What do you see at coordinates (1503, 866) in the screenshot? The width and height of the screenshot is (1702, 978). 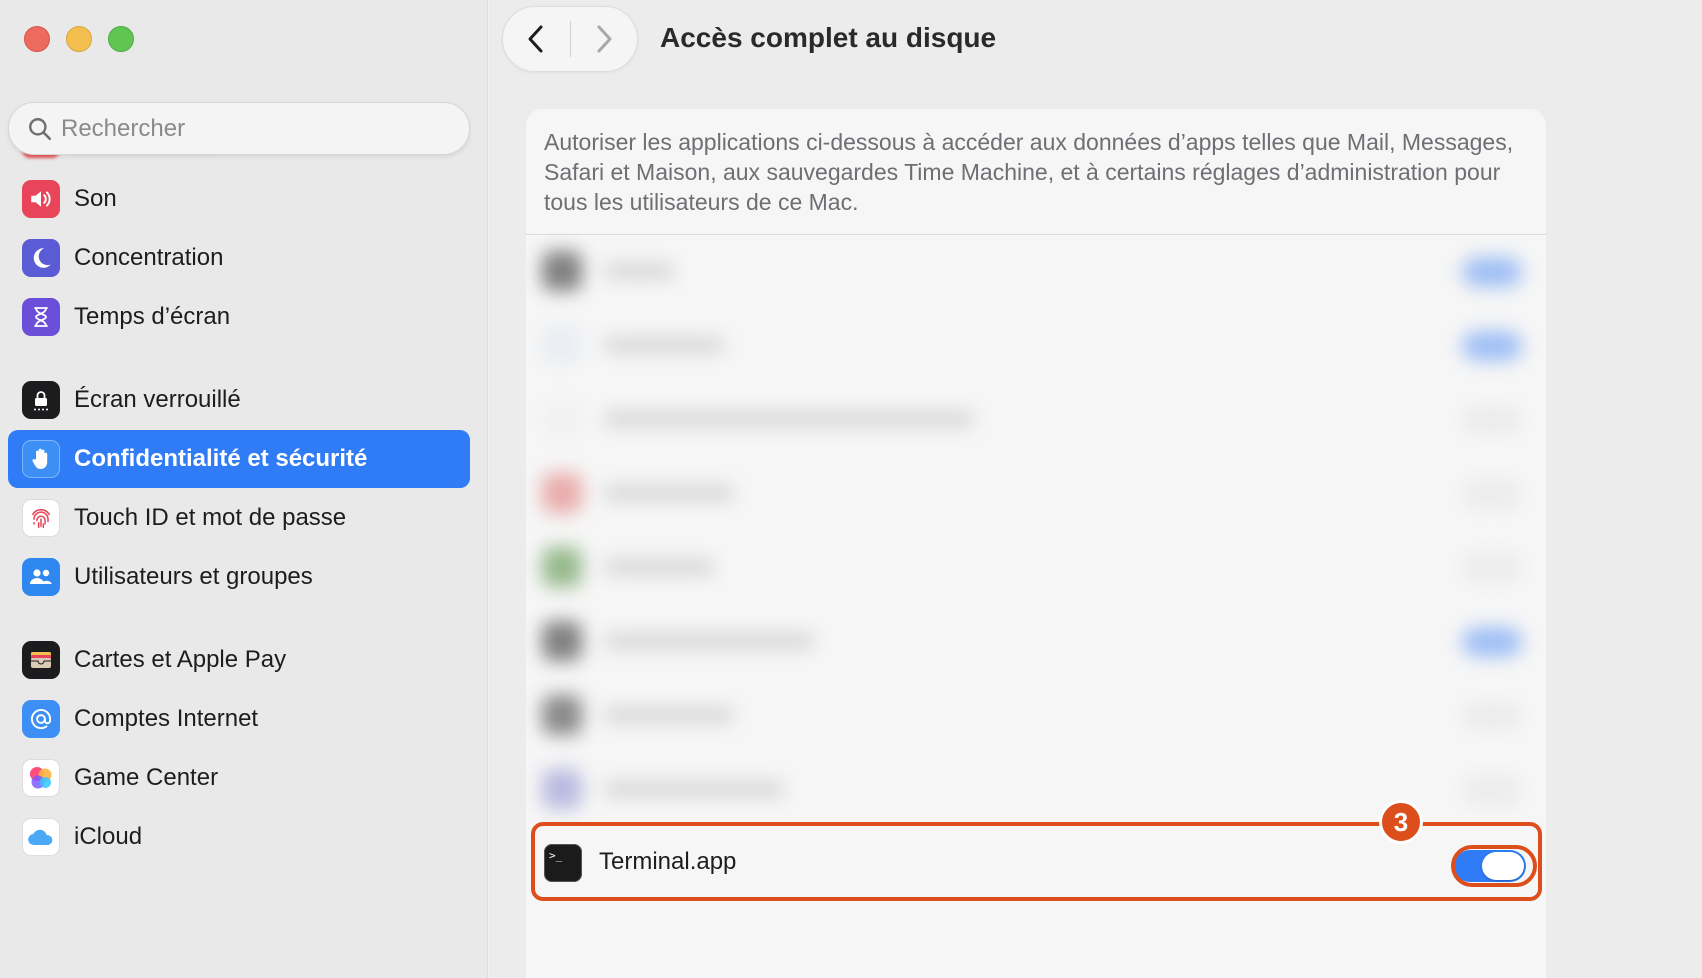 I see `toggle-knob` at bounding box center [1503, 866].